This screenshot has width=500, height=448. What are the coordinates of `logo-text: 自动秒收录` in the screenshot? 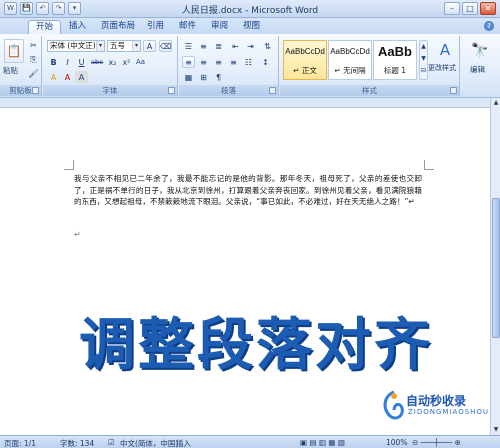 It's located at (436, 401).